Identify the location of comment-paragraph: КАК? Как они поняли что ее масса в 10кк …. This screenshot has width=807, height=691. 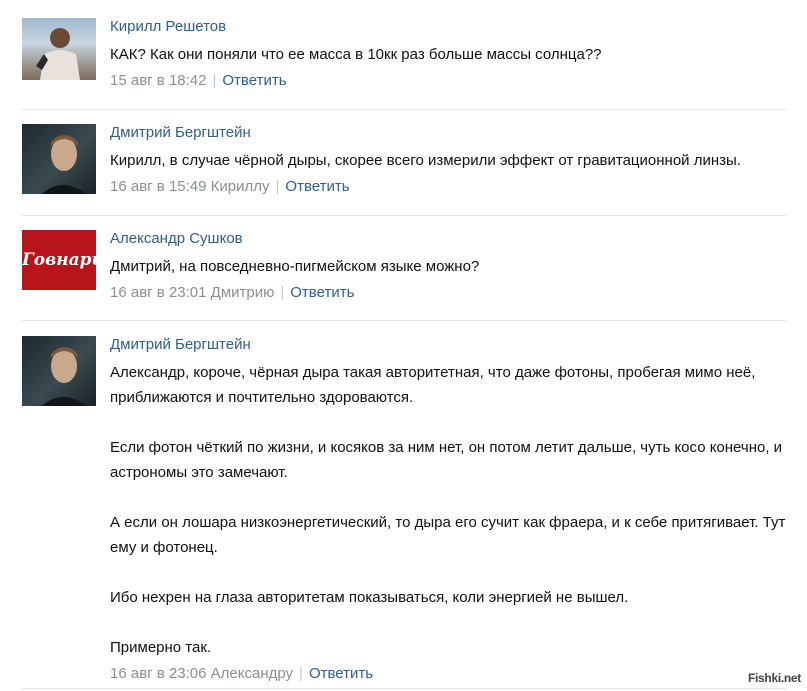
(356, 54).